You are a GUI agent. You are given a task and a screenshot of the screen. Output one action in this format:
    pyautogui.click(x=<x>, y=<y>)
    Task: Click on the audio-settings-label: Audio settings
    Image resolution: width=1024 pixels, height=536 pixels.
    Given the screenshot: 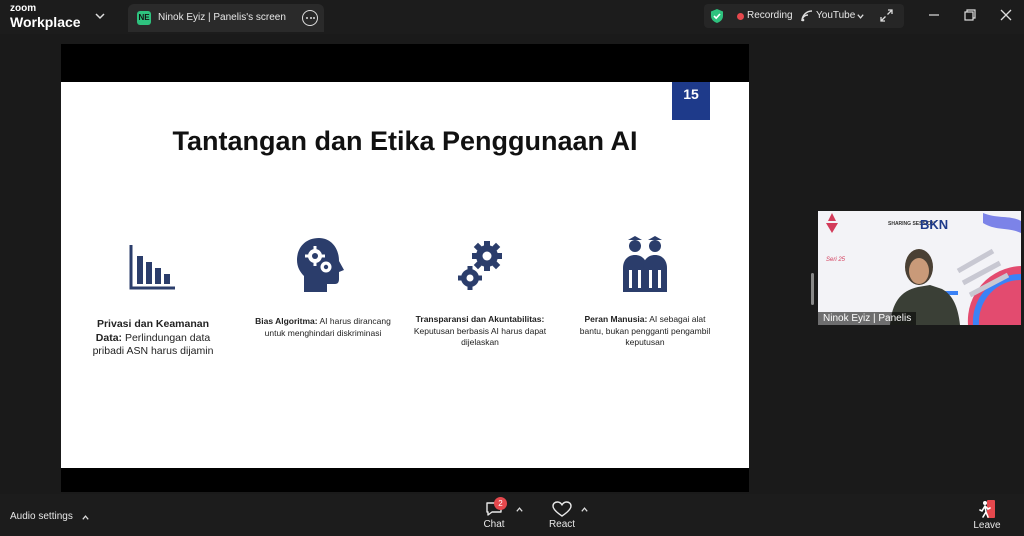 What is the action you would take?
    pyautogui.click(x=41, y=516)
    